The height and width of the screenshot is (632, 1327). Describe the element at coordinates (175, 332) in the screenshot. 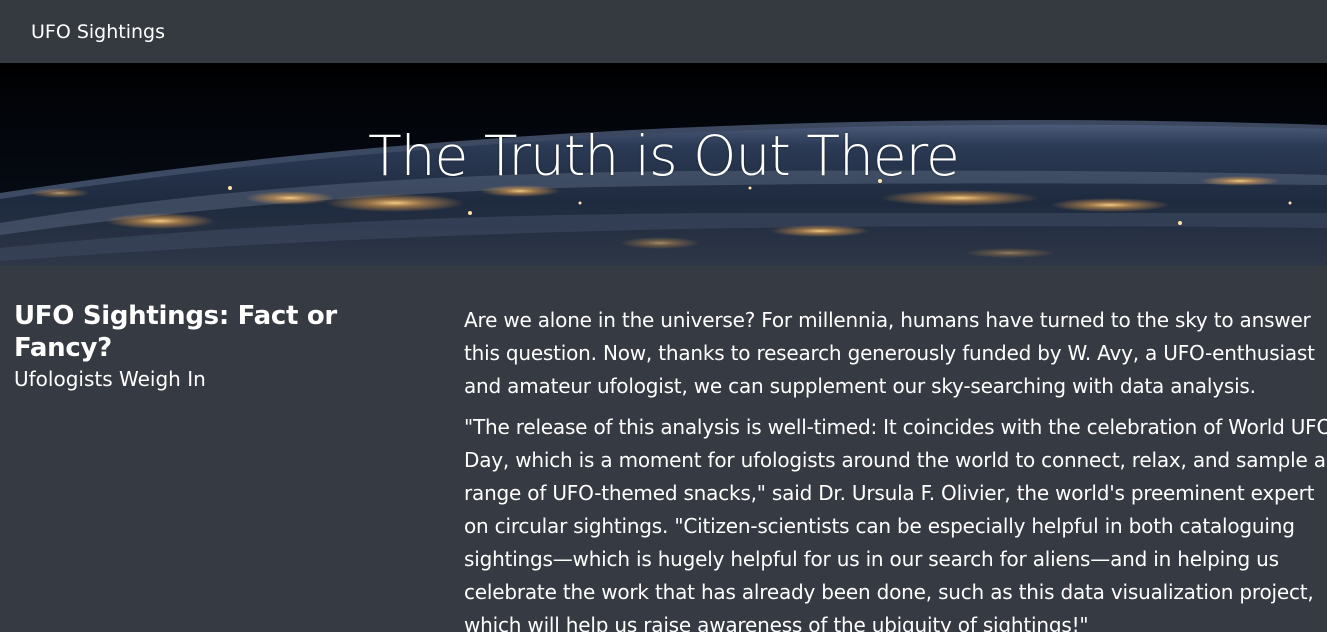

I see `article-title: UFO Sightings: Fact or Fancy?` at that location.